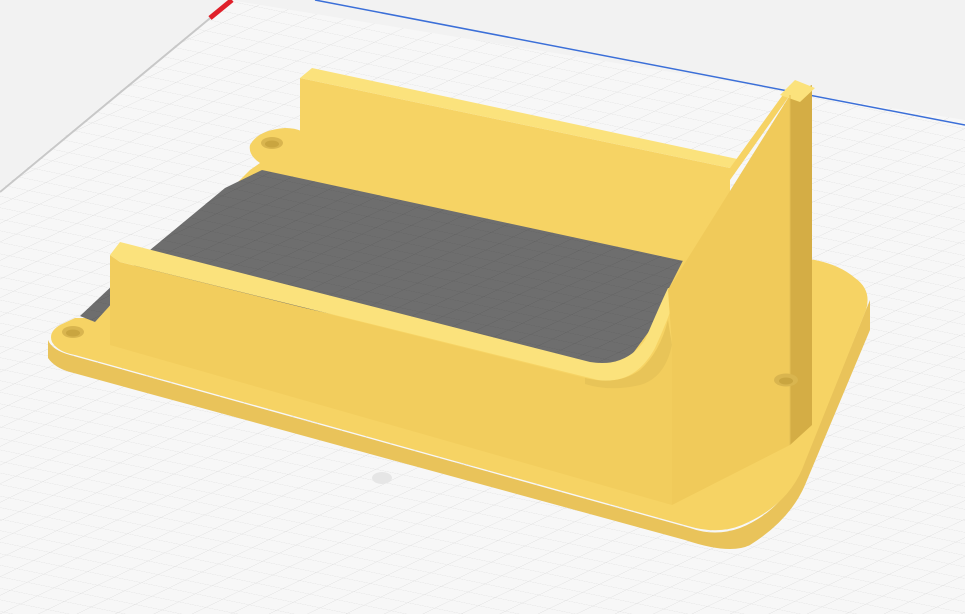 The image size is (965, 614). I want to click on mount-hole-back-left-inner, so click(272, 144).